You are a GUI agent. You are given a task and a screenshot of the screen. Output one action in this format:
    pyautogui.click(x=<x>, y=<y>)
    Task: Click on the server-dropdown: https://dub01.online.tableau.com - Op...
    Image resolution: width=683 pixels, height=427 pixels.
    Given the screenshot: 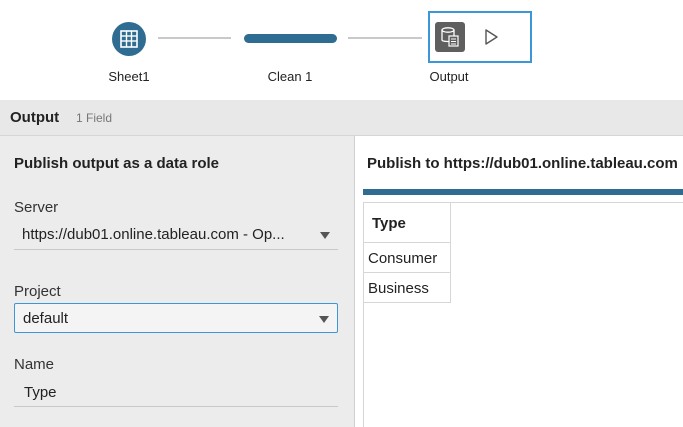 What is the action you would take?
    pyautogui.click(x=176, y=235)
    